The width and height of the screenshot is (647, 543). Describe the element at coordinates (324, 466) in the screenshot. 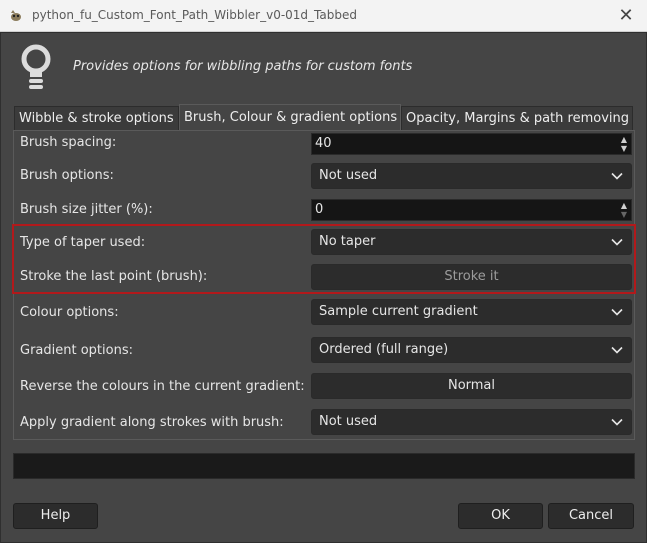

I see `progress-bar` at that location.